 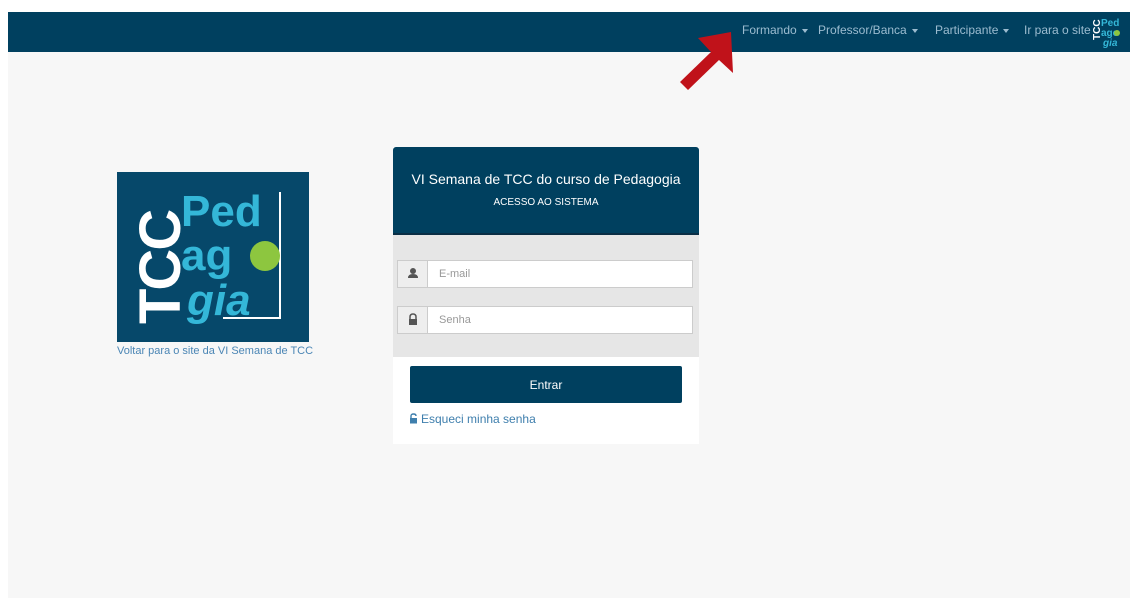 I want to click on menu-formando-label: Formando, so click(x=769, y=30).